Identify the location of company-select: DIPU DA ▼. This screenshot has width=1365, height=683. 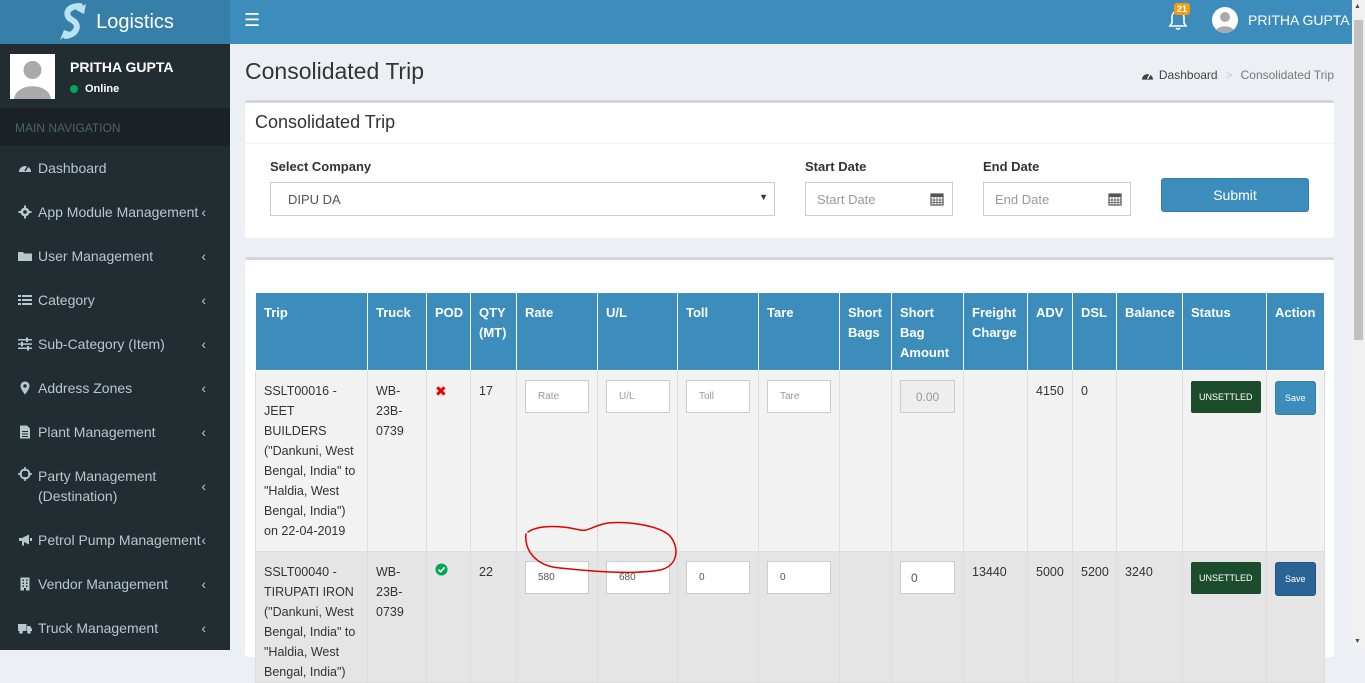
(522, 199).